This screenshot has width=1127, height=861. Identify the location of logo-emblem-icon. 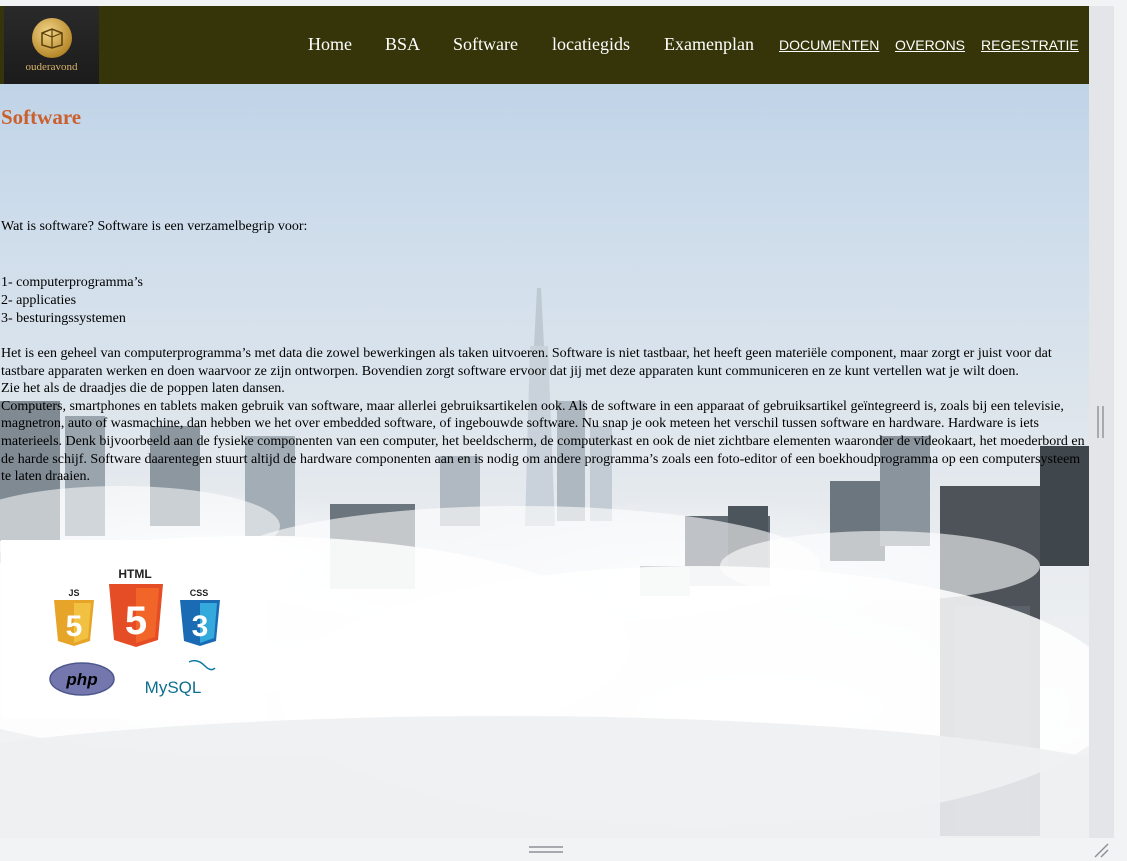
(51, 37).